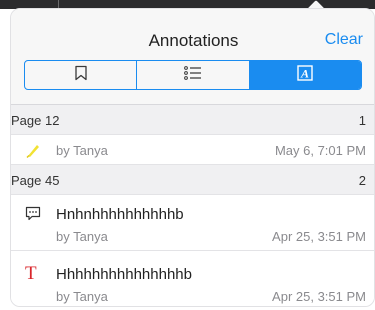 The width and height of the screenshot is (375, 310). What do you see at coordinates (344, 40) in the screenshot?
I see `clear-button: Clear` at bounding box center [344, 40].